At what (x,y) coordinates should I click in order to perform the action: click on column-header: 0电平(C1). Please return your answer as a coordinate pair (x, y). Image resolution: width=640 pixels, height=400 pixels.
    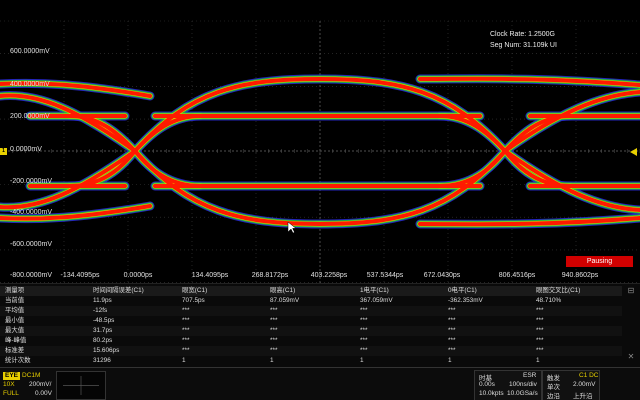
    Looking at the image, I should click on (462, 291).